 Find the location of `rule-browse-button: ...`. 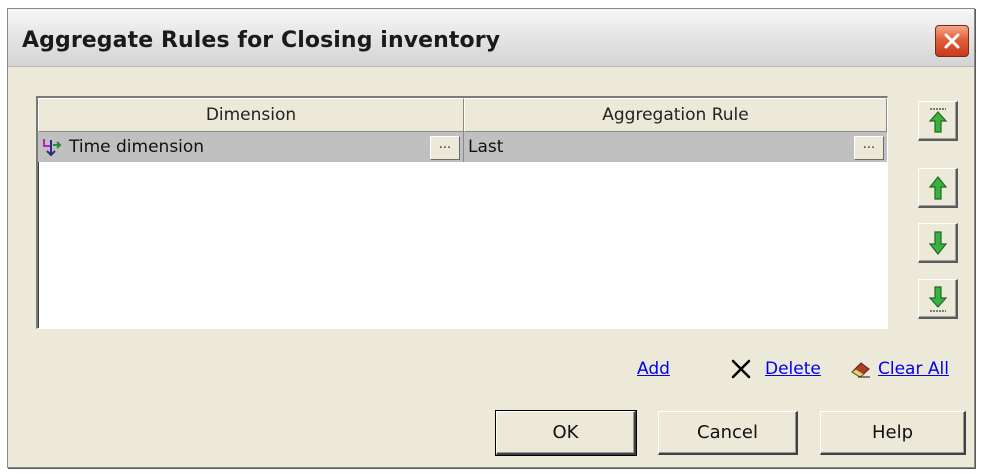

rule-browse-button: ... is located at coordinates (869, 148).